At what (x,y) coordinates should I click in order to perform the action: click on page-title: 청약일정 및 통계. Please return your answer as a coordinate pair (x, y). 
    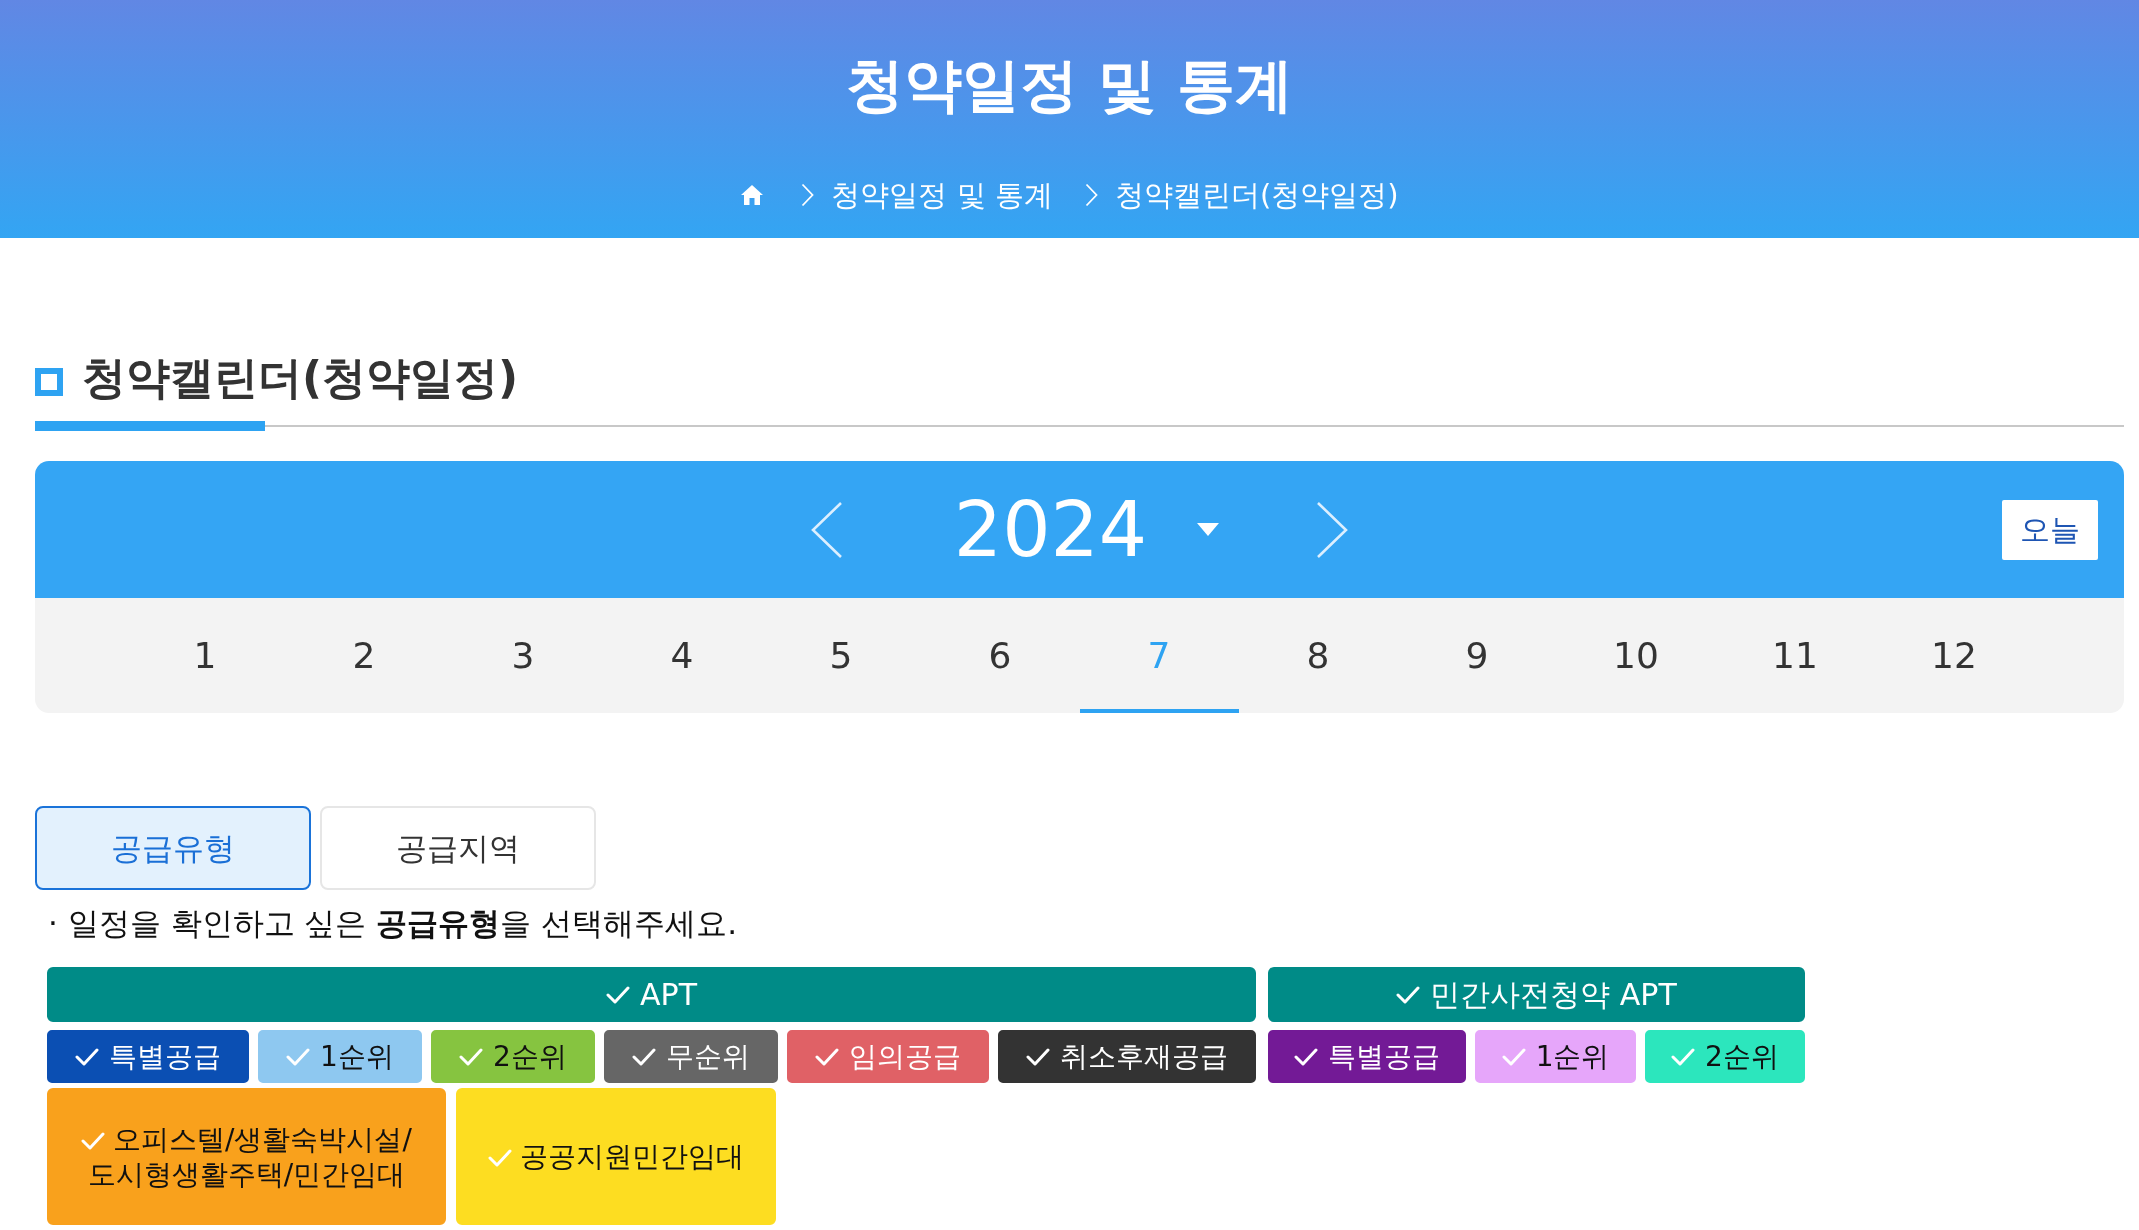
    Looking at the image, I should click on (1069, 85).